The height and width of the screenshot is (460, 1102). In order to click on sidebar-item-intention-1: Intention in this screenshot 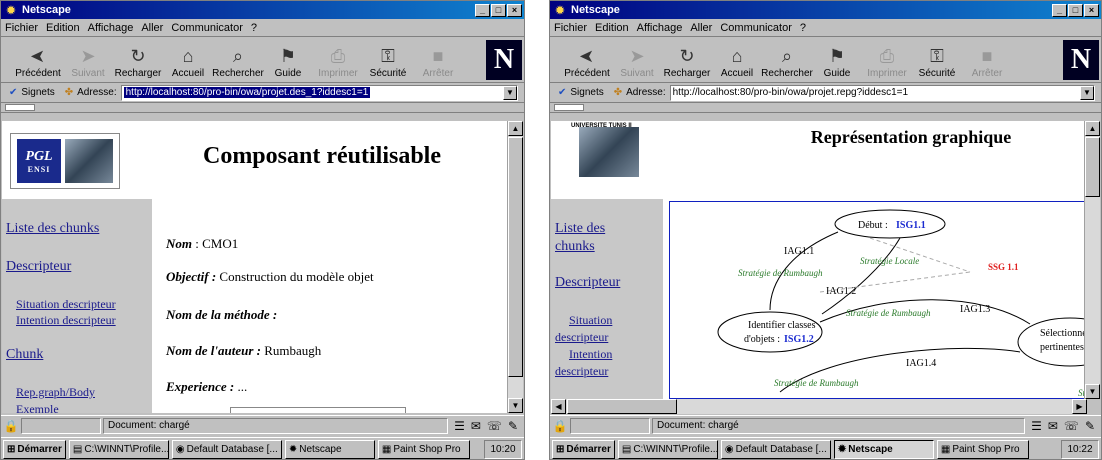, I will do `click(590, 354)`.